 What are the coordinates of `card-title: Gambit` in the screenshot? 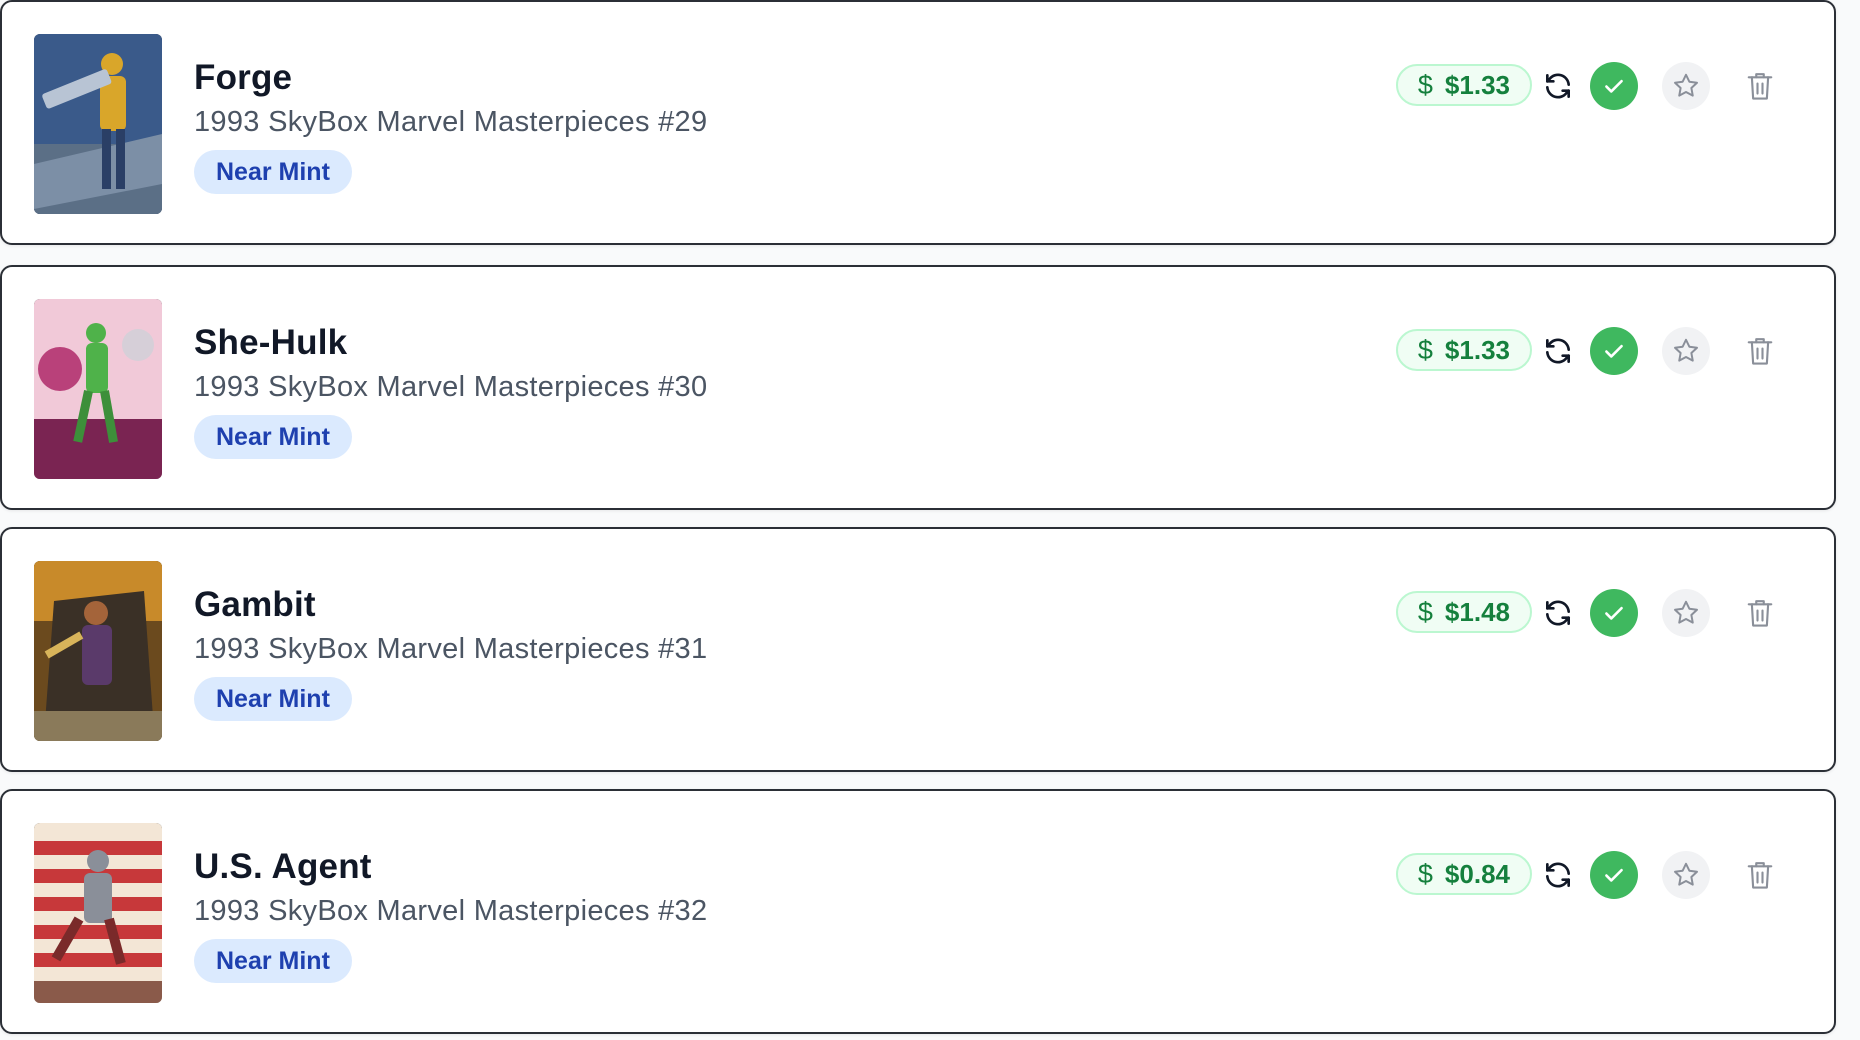 It's located at (255, 604).